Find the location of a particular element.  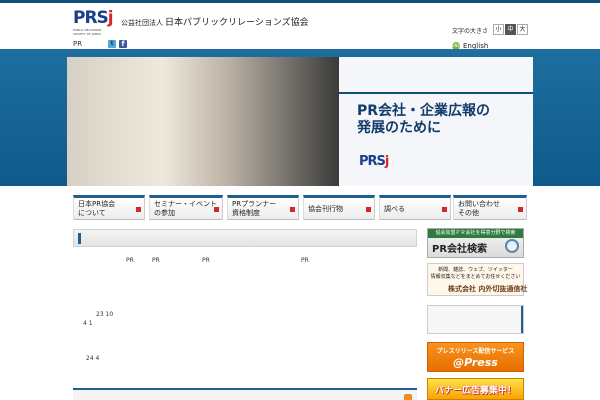

banner-ad-recruiting: バナー広告募集中！ is located at coordinates (475, 389).